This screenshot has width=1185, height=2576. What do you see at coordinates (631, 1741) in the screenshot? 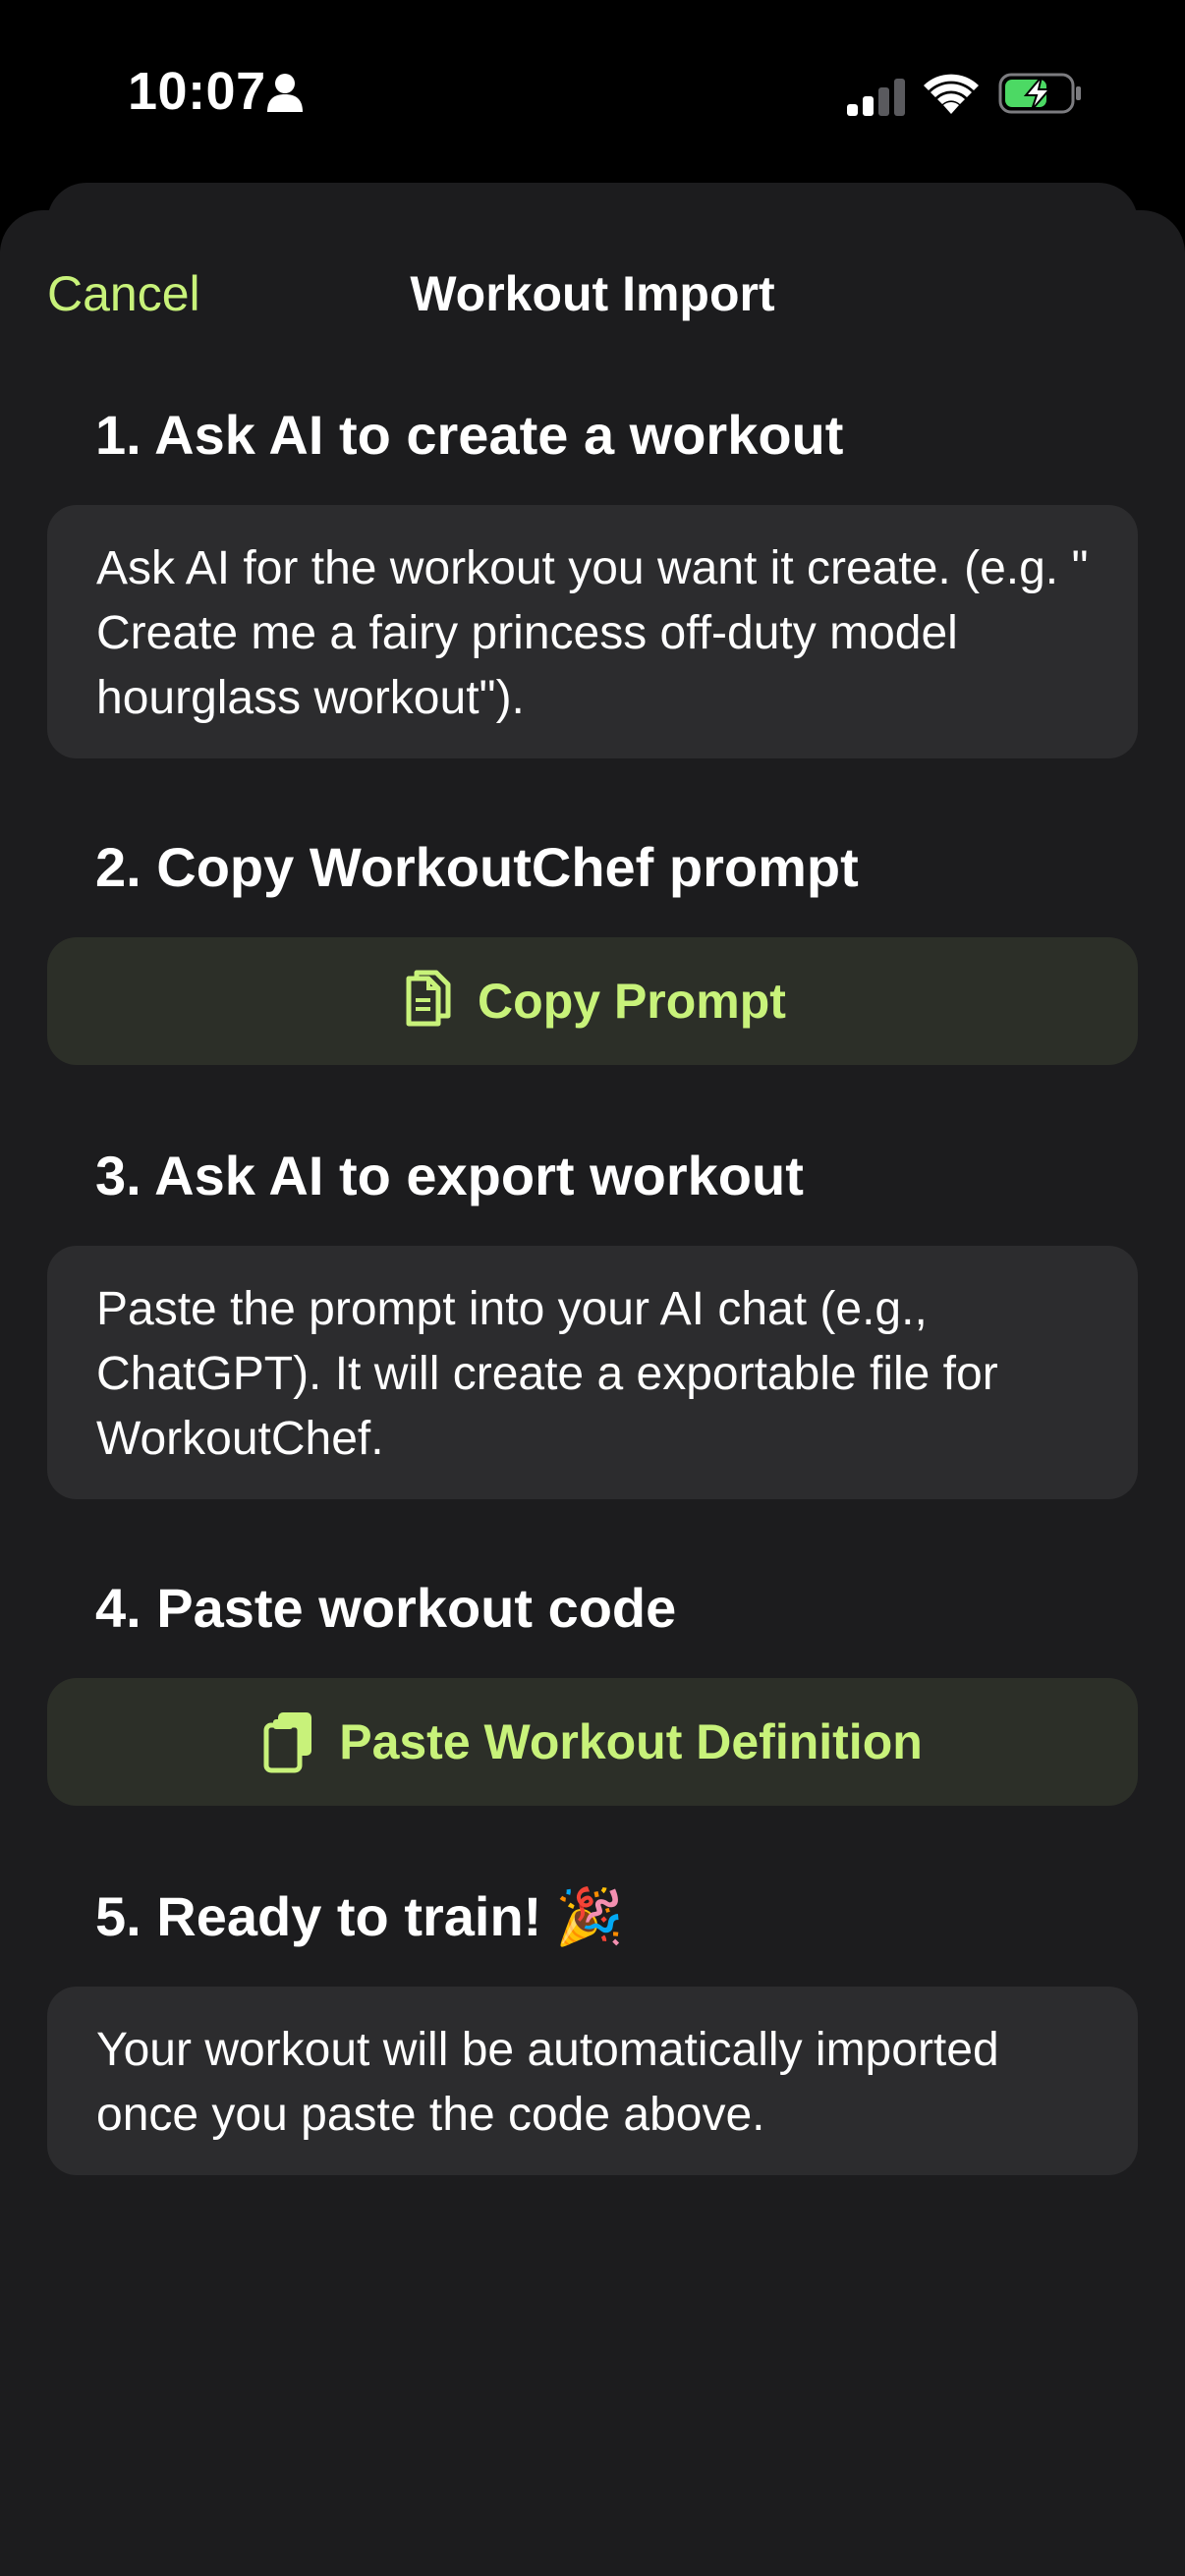
I see `paste-workout-label: Paste Workout Definition` at bounding box center [631, 1741].